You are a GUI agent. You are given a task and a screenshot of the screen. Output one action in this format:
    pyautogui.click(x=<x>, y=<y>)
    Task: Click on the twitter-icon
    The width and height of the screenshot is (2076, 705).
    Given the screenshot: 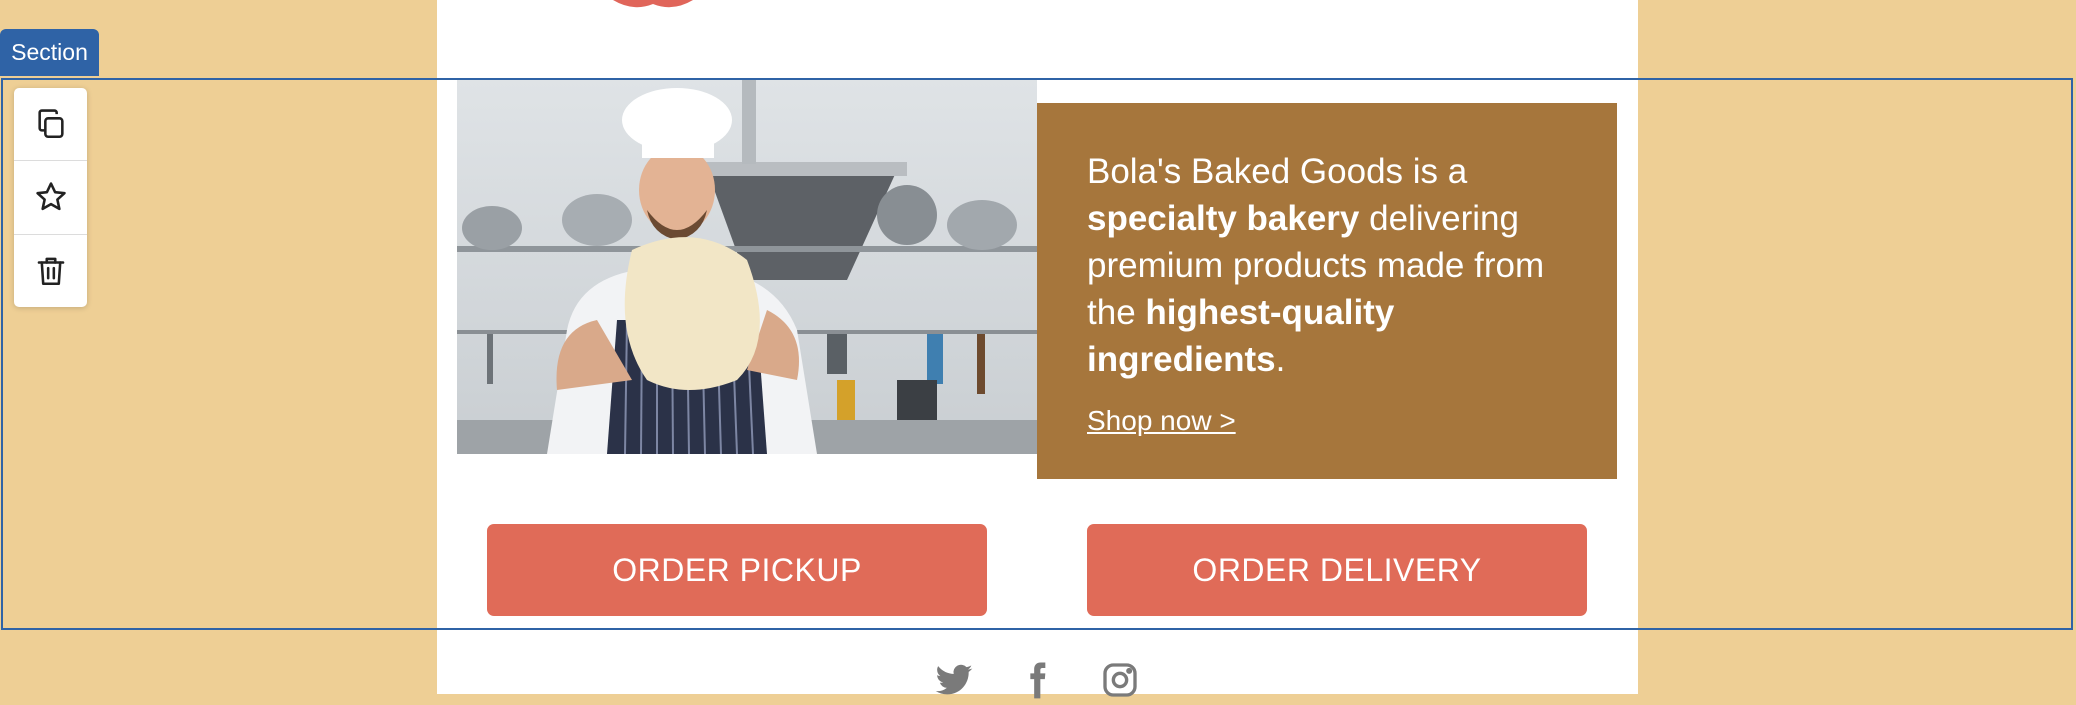 What is the action you would take?
    pyautogui.click(x=954, y=679)
    